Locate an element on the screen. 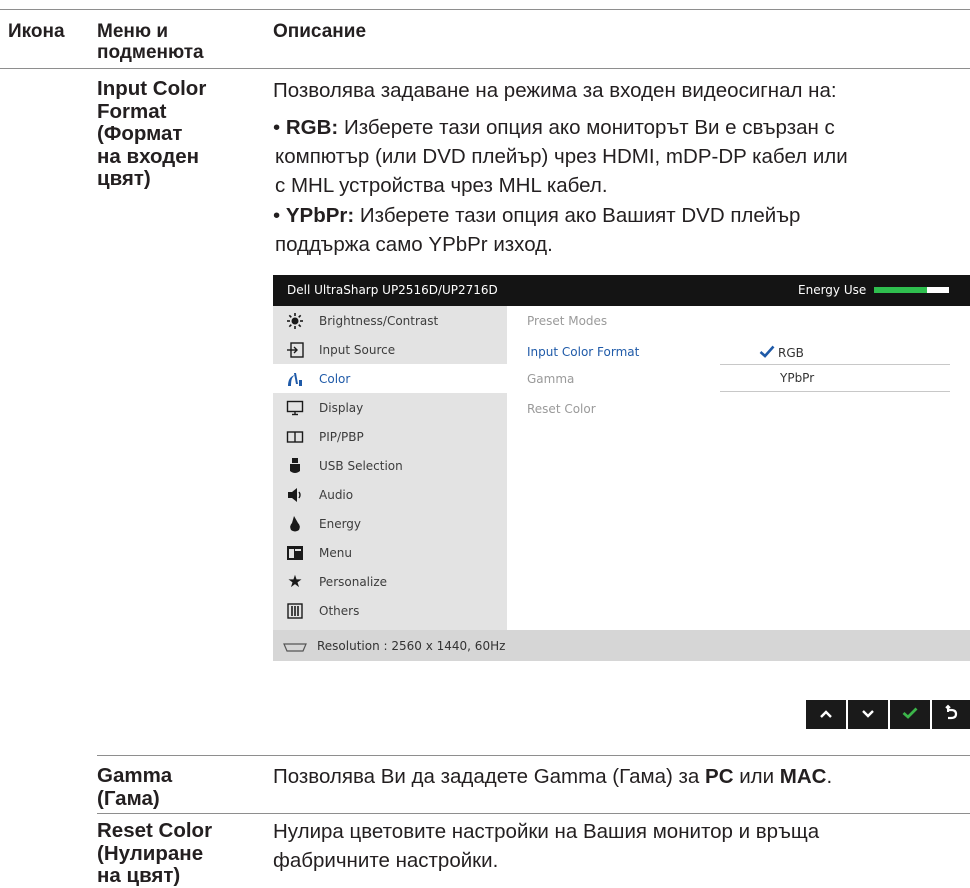 Image resolution: width=970 pixels, height=888 pixels. confirm-button is located at coordinates (910, 714).